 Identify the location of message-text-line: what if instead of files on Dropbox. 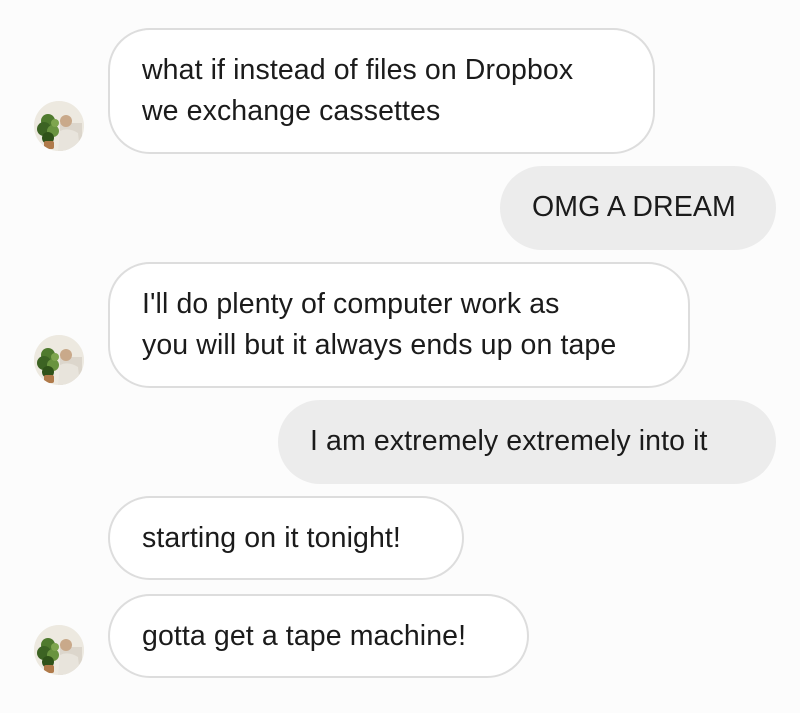
(358, 70).